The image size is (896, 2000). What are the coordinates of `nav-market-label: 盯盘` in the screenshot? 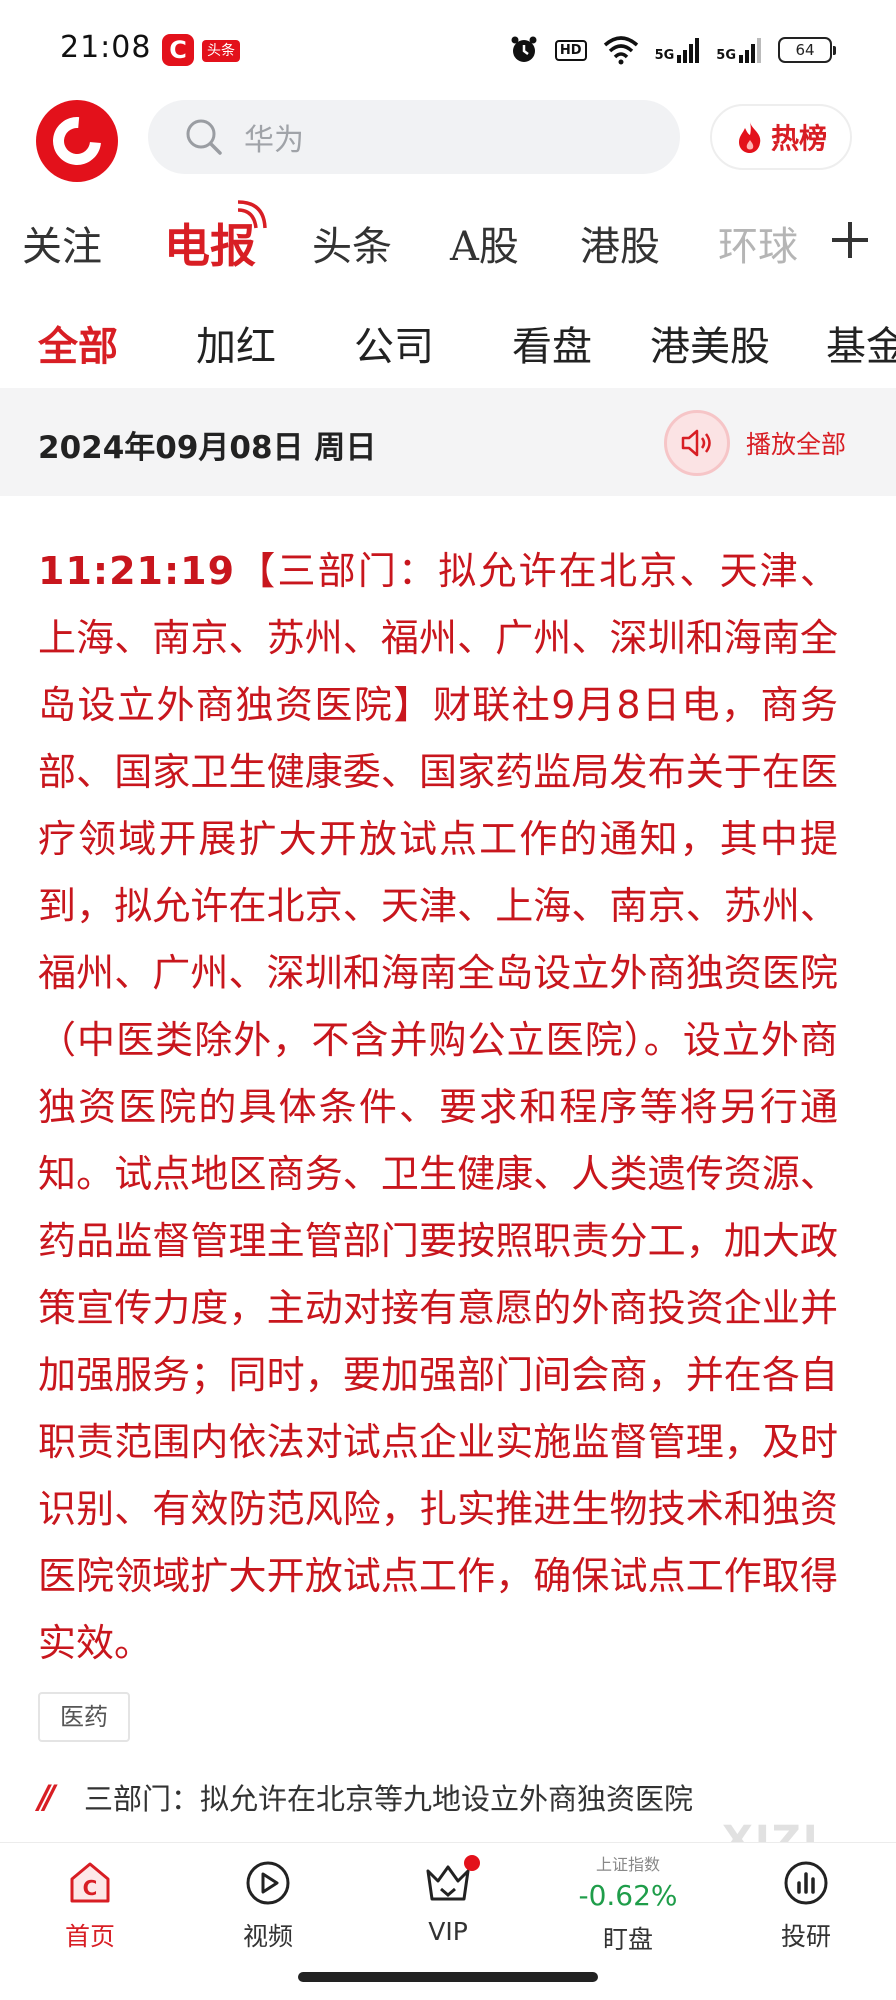 It's located at (627, 1939).